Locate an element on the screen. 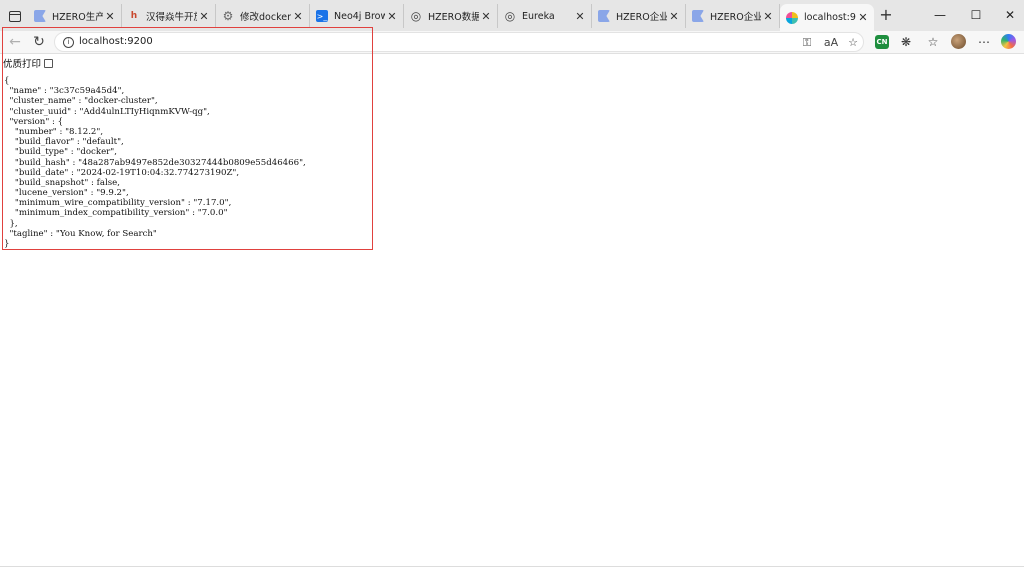  tab-5: ◎ Eureka ✕ is located at coordinates (545, 16).